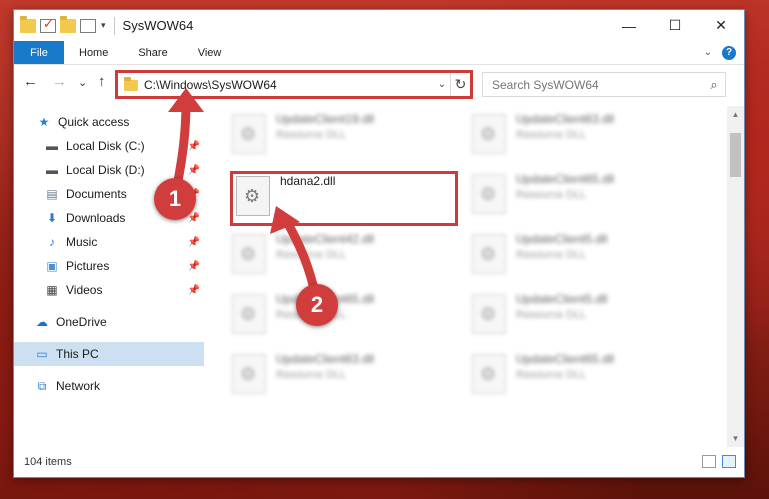  Describe the element at coordinates (77, 354) in the screenshot. I see `sidebar-item-label: This PC` at that location.